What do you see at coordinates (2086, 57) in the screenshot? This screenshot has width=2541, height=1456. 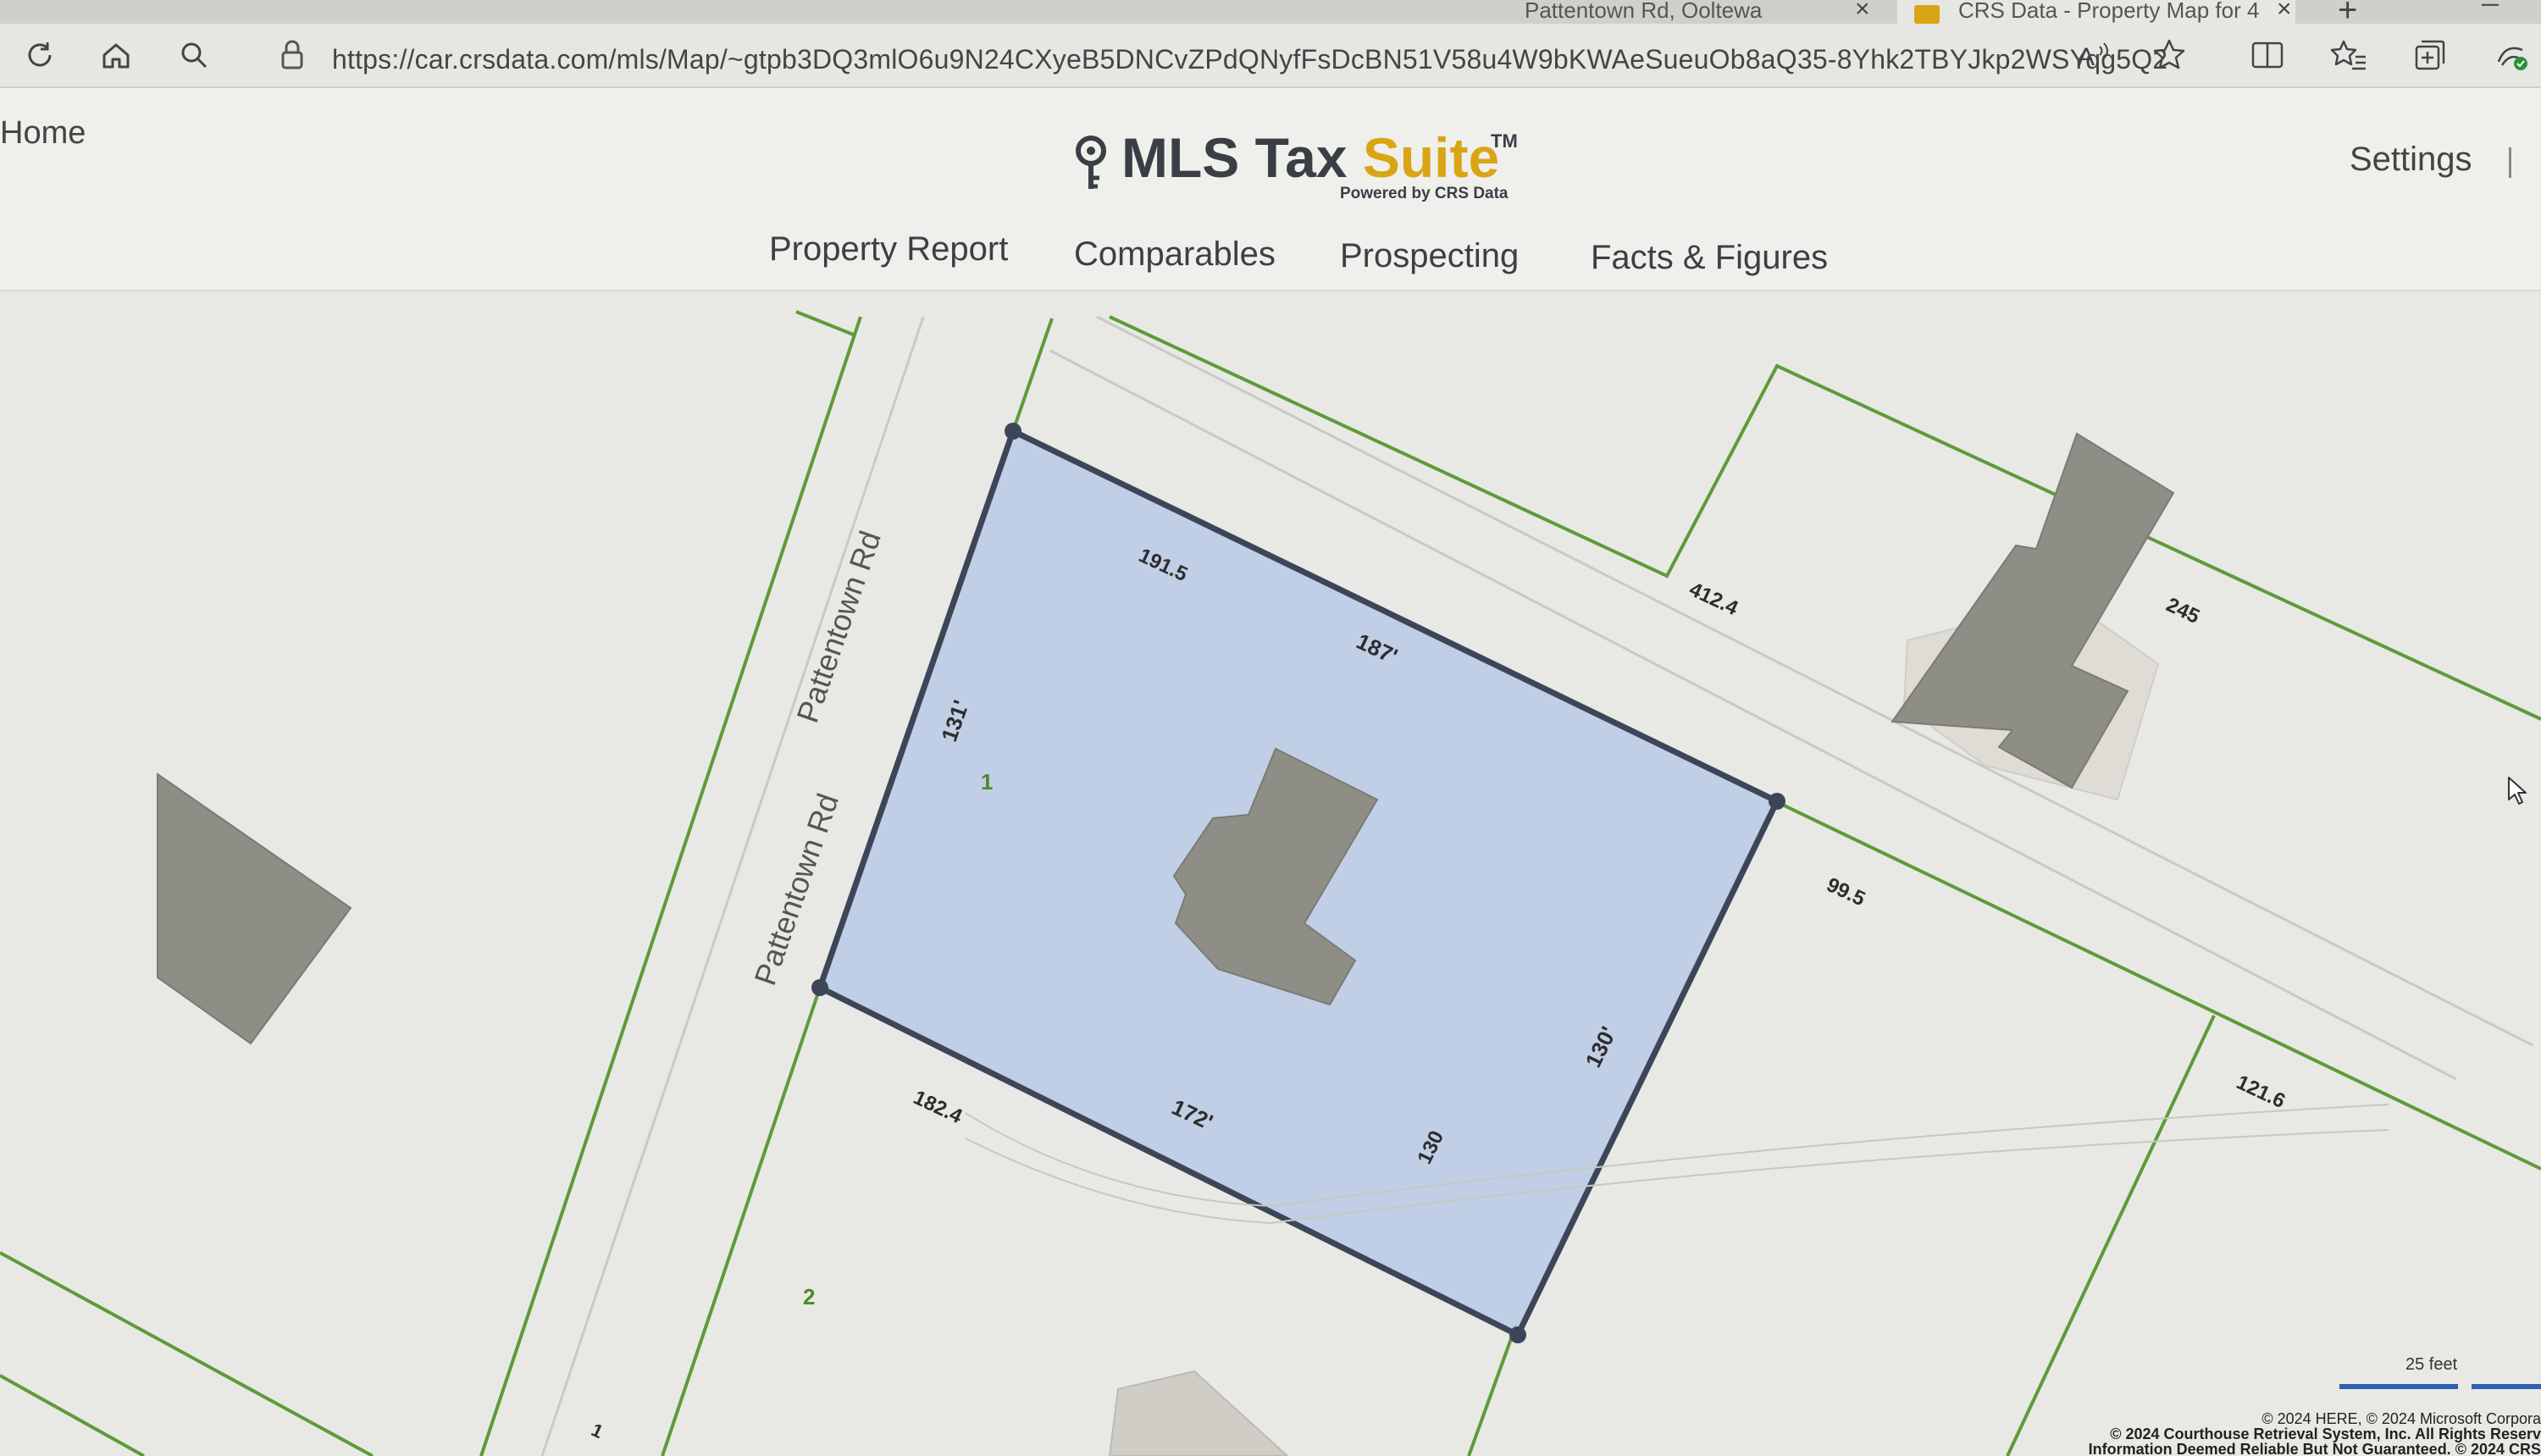 I see `svg-text: A` at bounding box center [2086, 57].